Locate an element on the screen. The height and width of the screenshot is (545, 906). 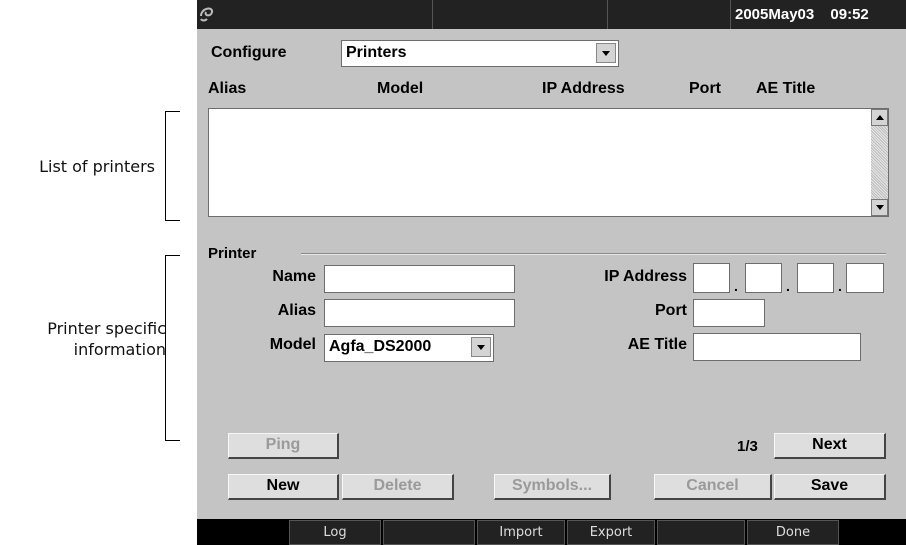
column-header-ae-title: AE Title is located at coordinates (785, 89).